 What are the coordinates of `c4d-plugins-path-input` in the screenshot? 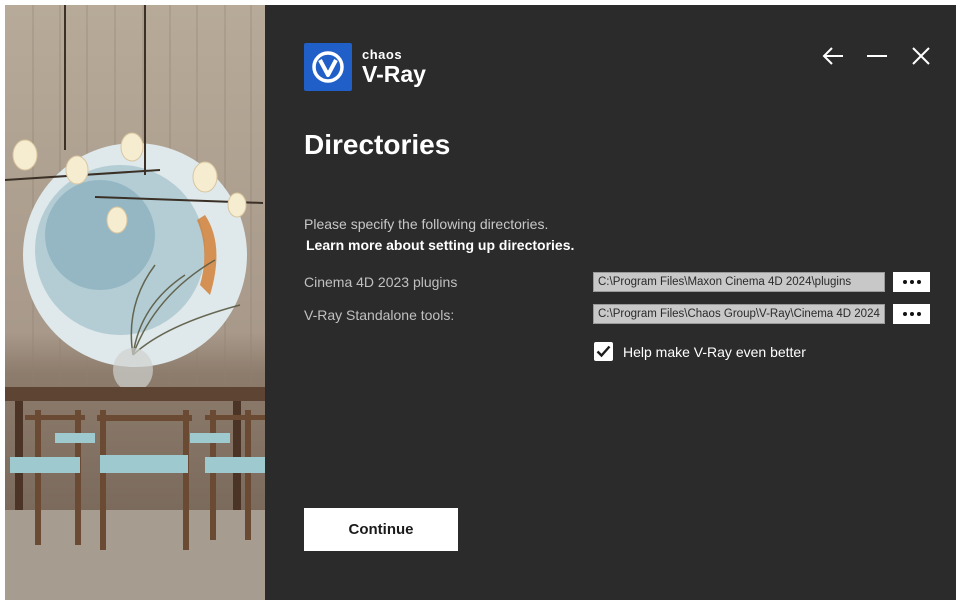 It's located at (739, 282).